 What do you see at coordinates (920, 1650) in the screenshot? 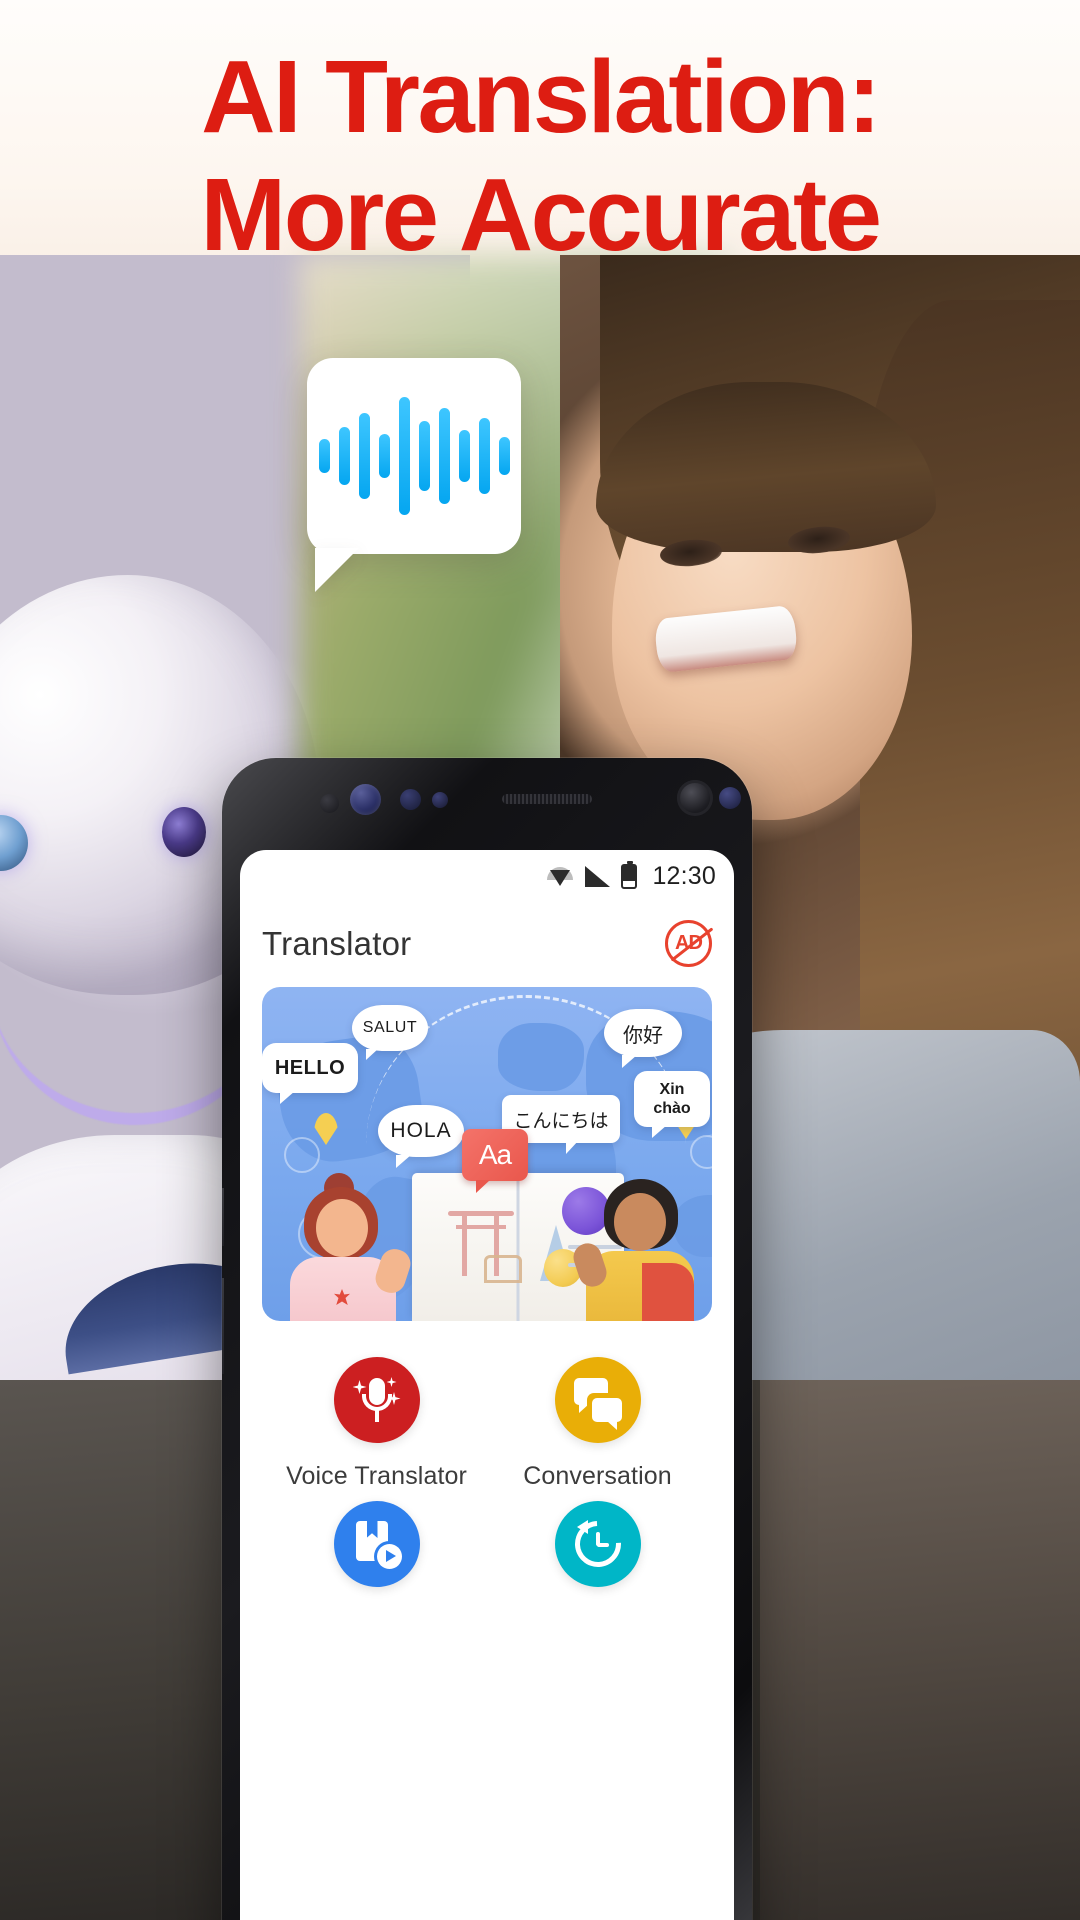
I see `background-bottom-right` at bounding box center [920, 1650].